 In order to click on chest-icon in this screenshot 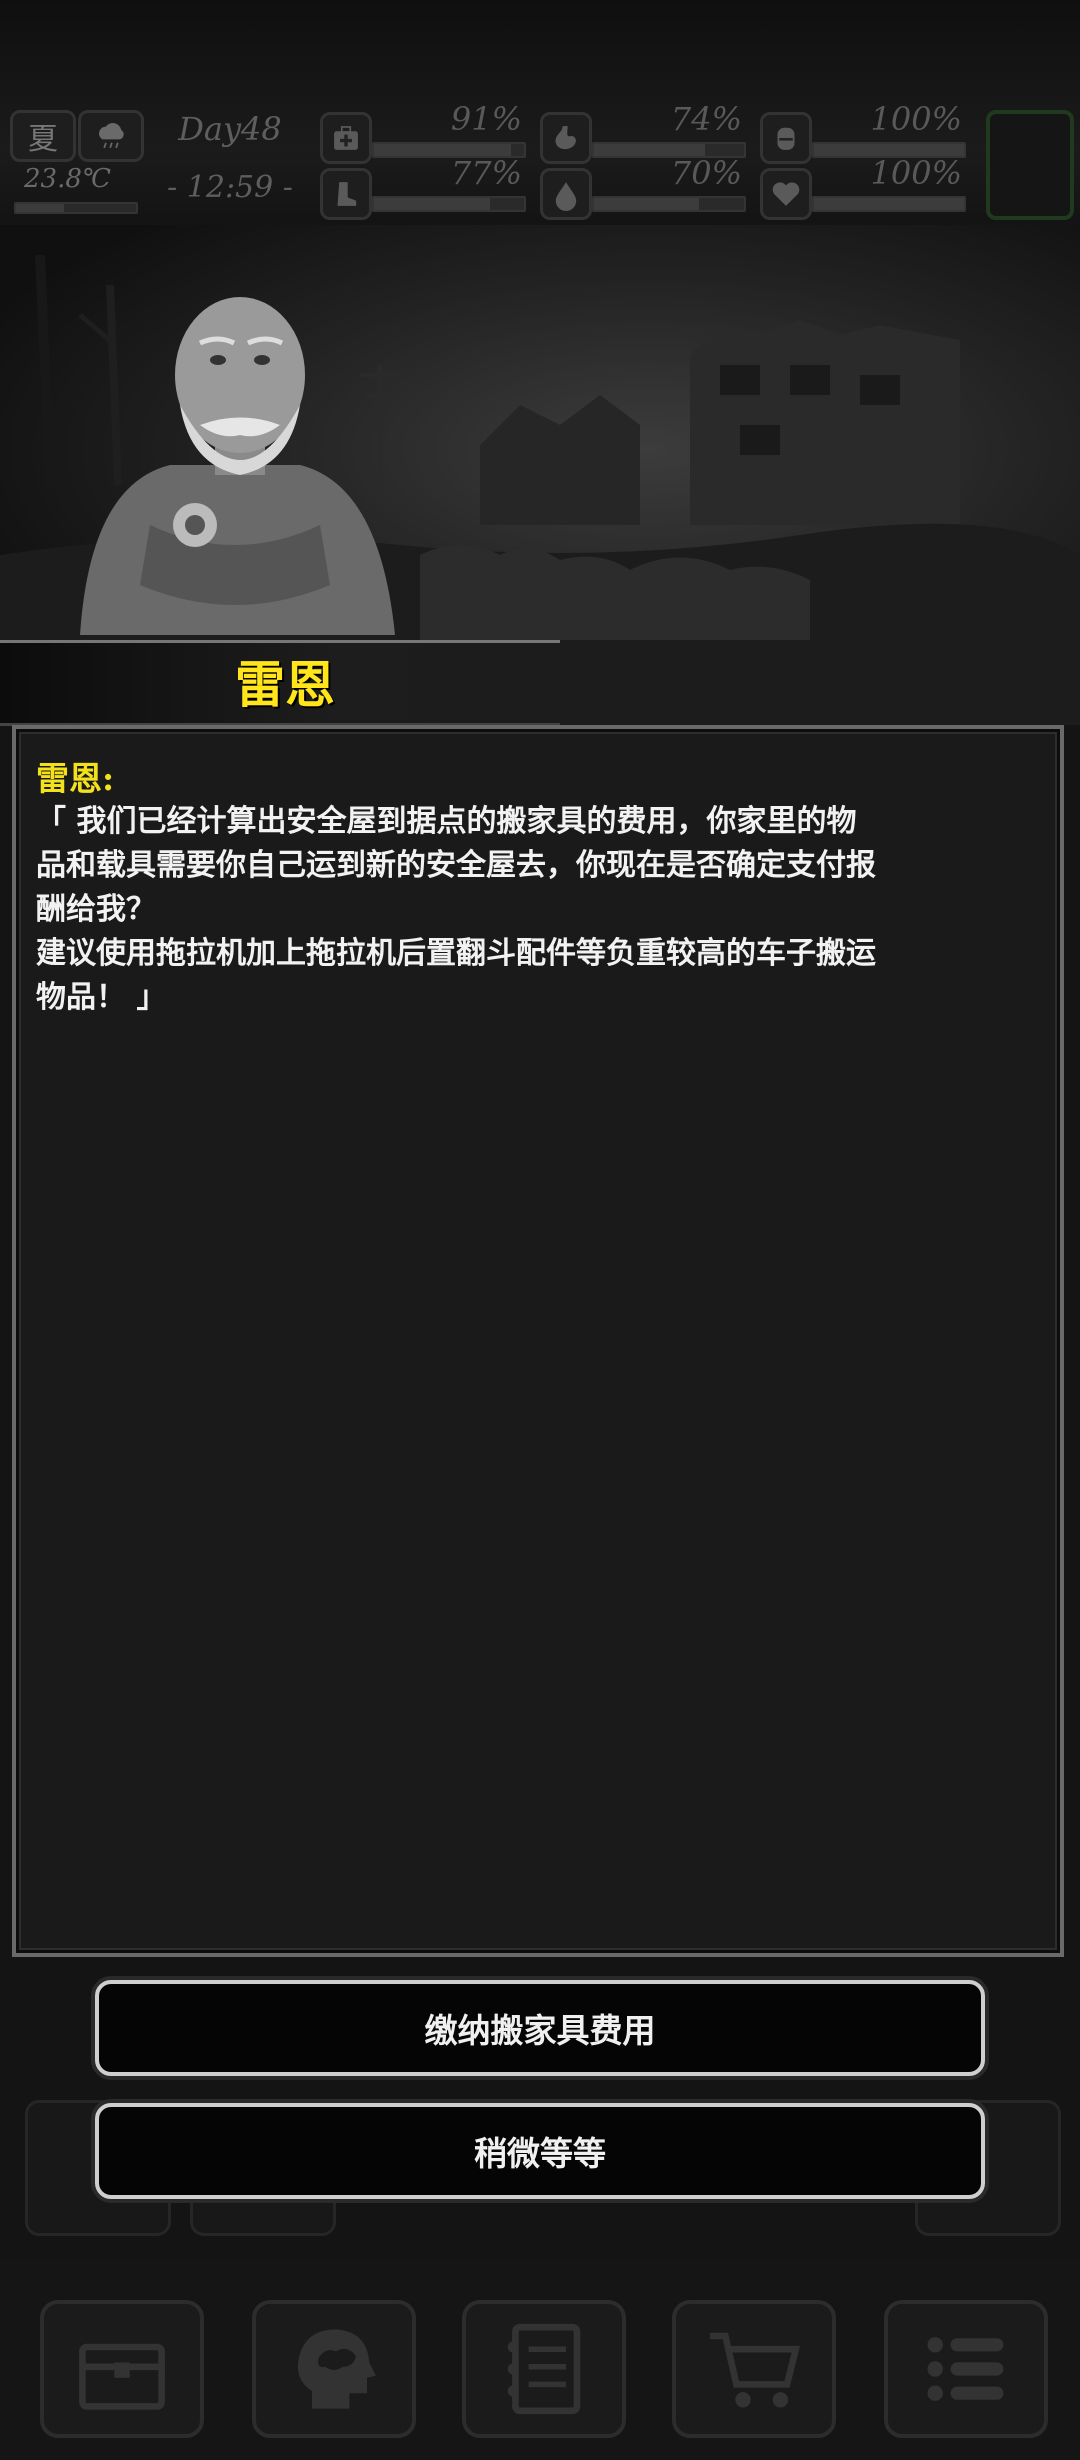, I will do `click(122, 2376)`.